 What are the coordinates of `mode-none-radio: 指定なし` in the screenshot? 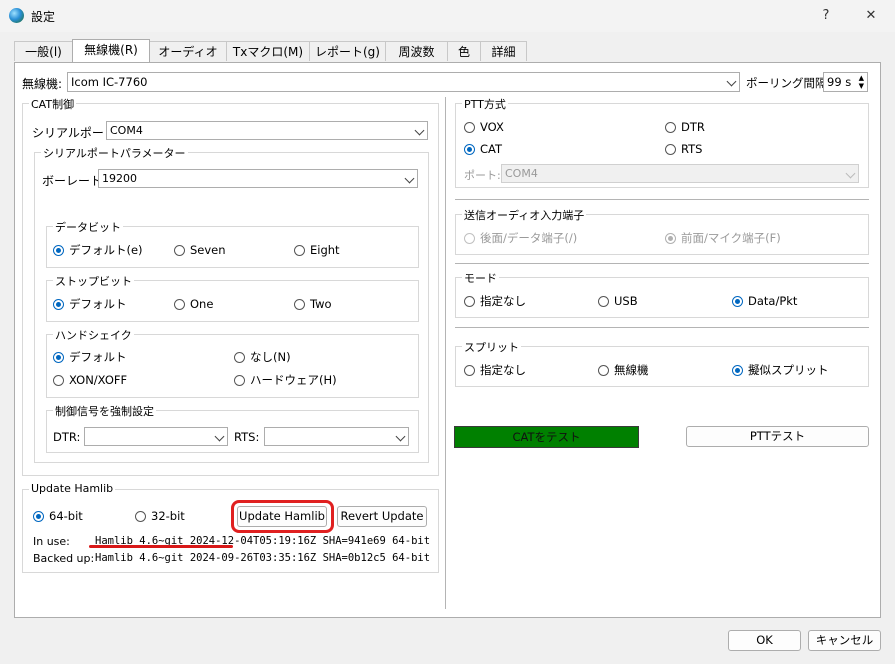 It's located at (495, 301).